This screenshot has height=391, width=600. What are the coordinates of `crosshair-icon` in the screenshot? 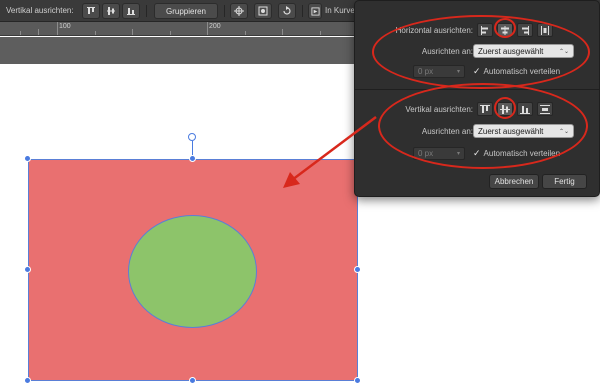 It's located at (239, 11).